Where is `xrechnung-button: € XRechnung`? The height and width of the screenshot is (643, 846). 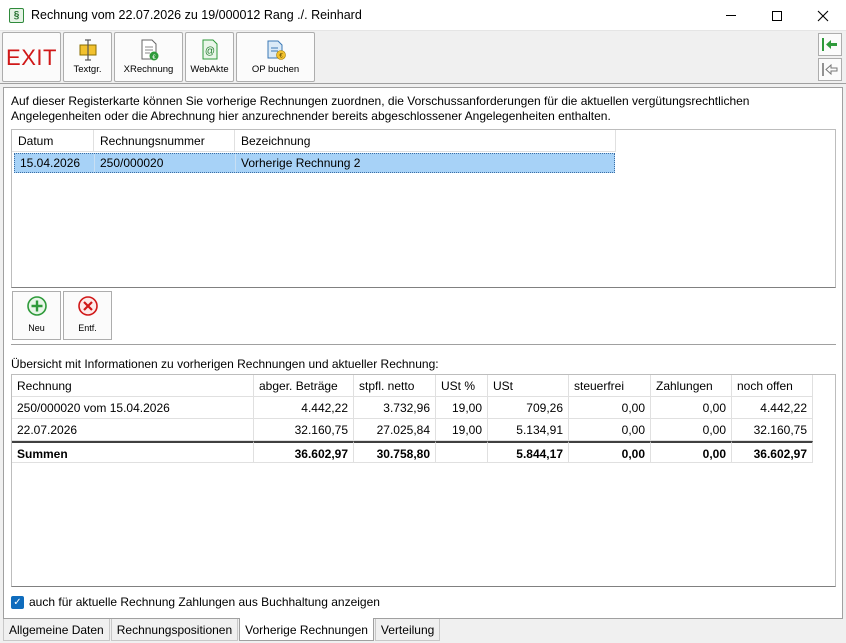
xrechnung-button: € XRechnung is located at coordinates (148, 57).